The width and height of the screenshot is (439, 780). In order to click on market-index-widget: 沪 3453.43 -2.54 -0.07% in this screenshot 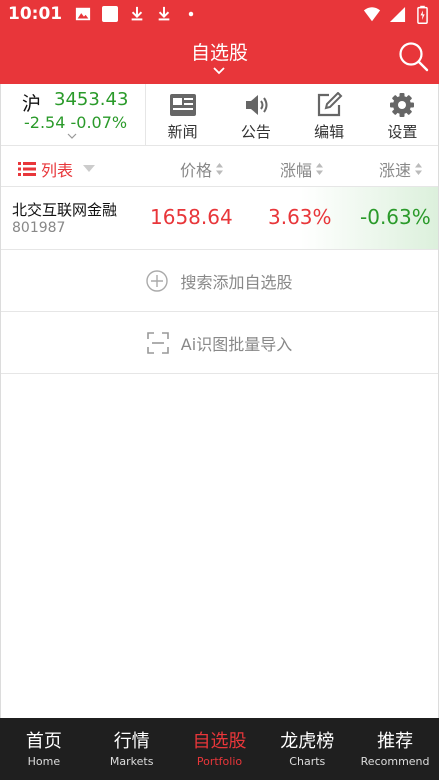, I will do `click(73, 115)`.